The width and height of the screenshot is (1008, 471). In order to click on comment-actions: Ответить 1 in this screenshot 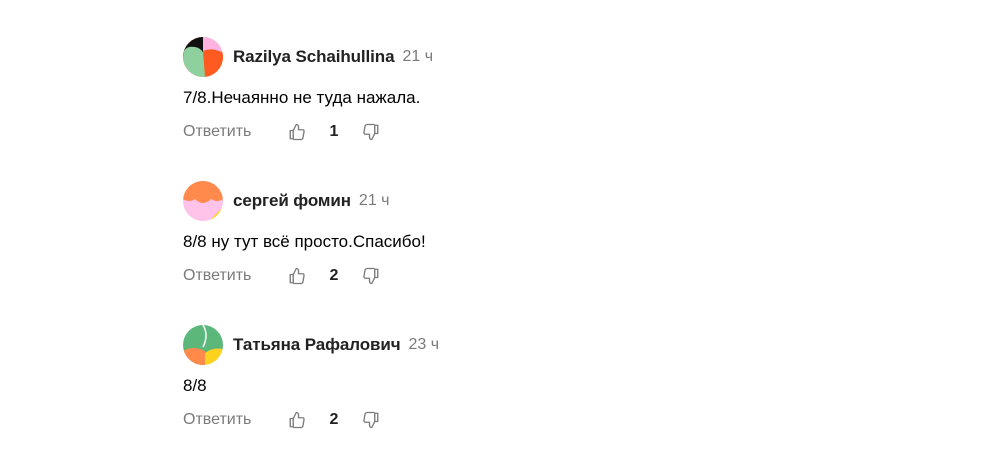, I will do `click(533, 132)`.